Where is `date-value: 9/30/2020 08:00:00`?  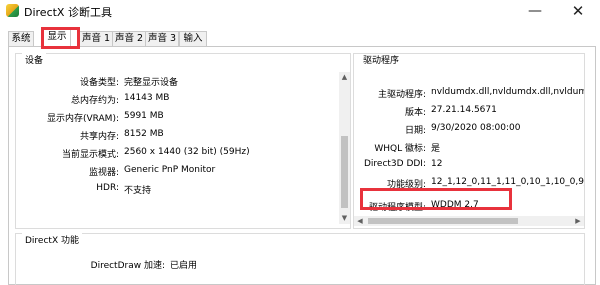 date-value: 9/30/2020 08:00:00 is located at coordinates (476, 128).